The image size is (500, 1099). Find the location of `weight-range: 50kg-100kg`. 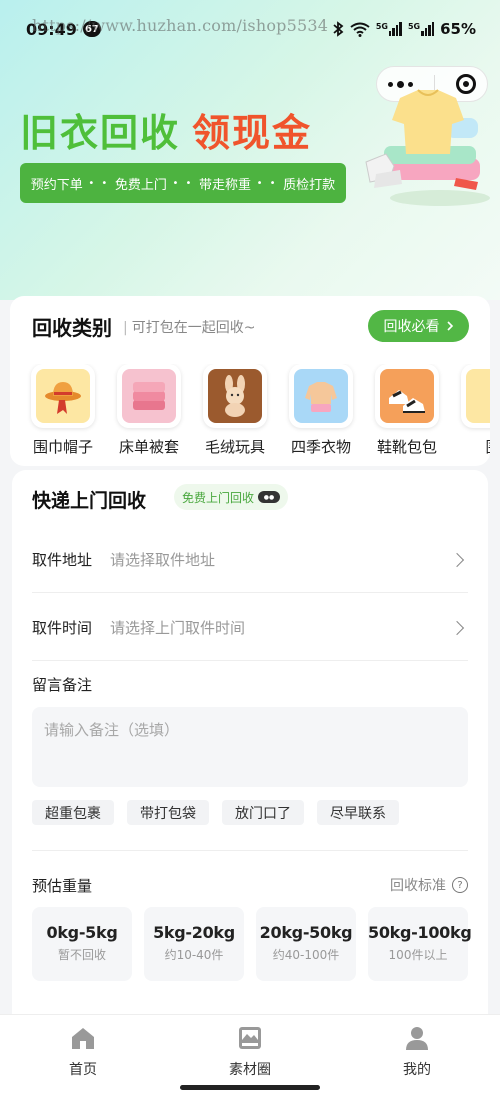

weight-range: 50kg-100kg is located at coordinates (420, 932).